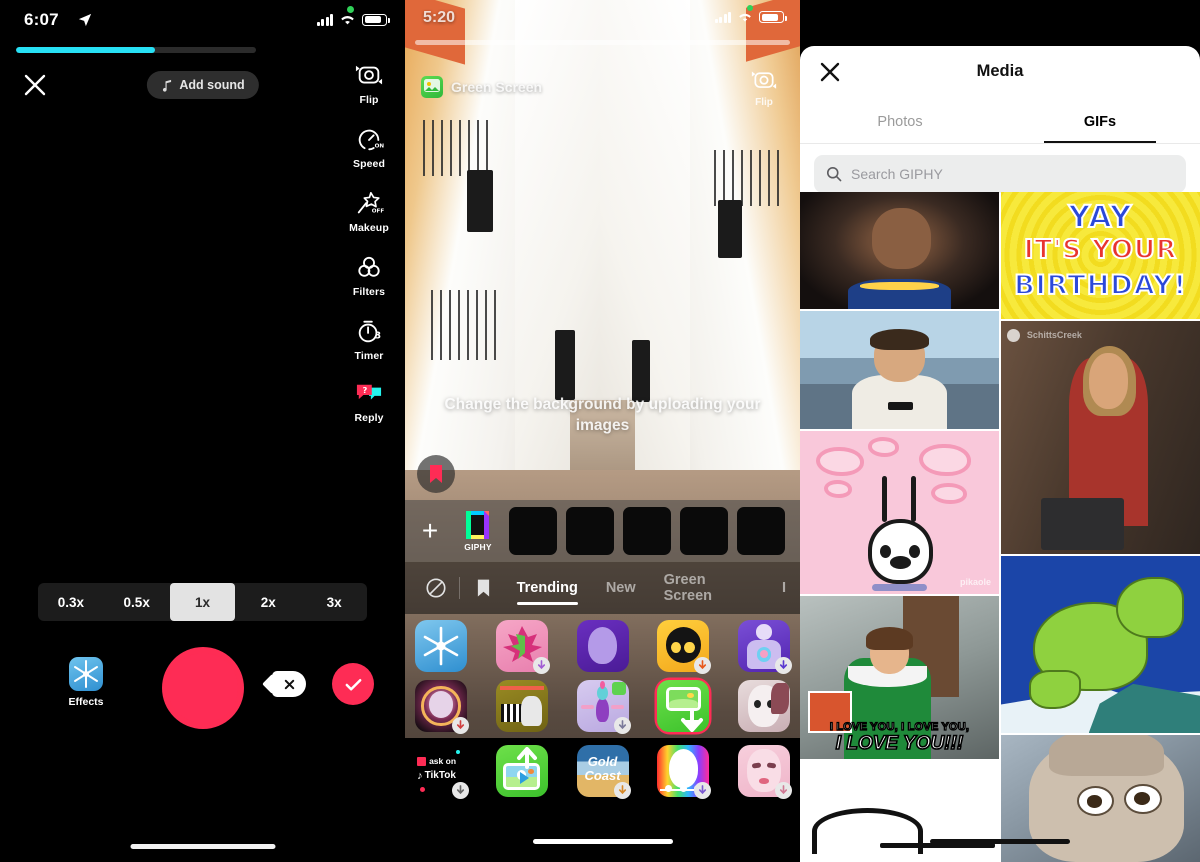 Image resolution: width=1200 pixels, height=862 pixels. I want to click on tab-photos: Photos, so click(900, 121).